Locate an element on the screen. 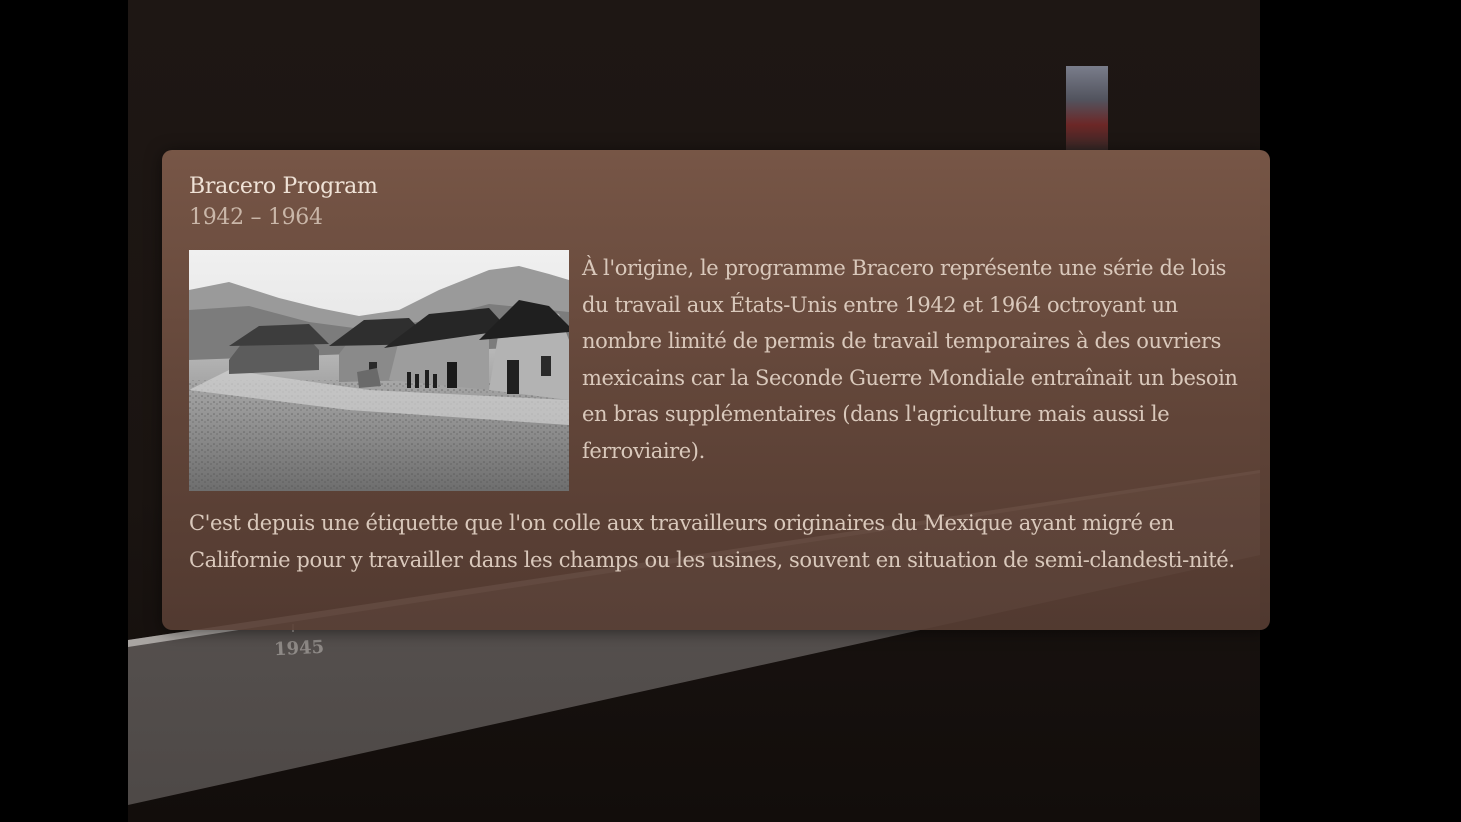  timeline-tick-label: 1945 is located at coordinates (299, 648).